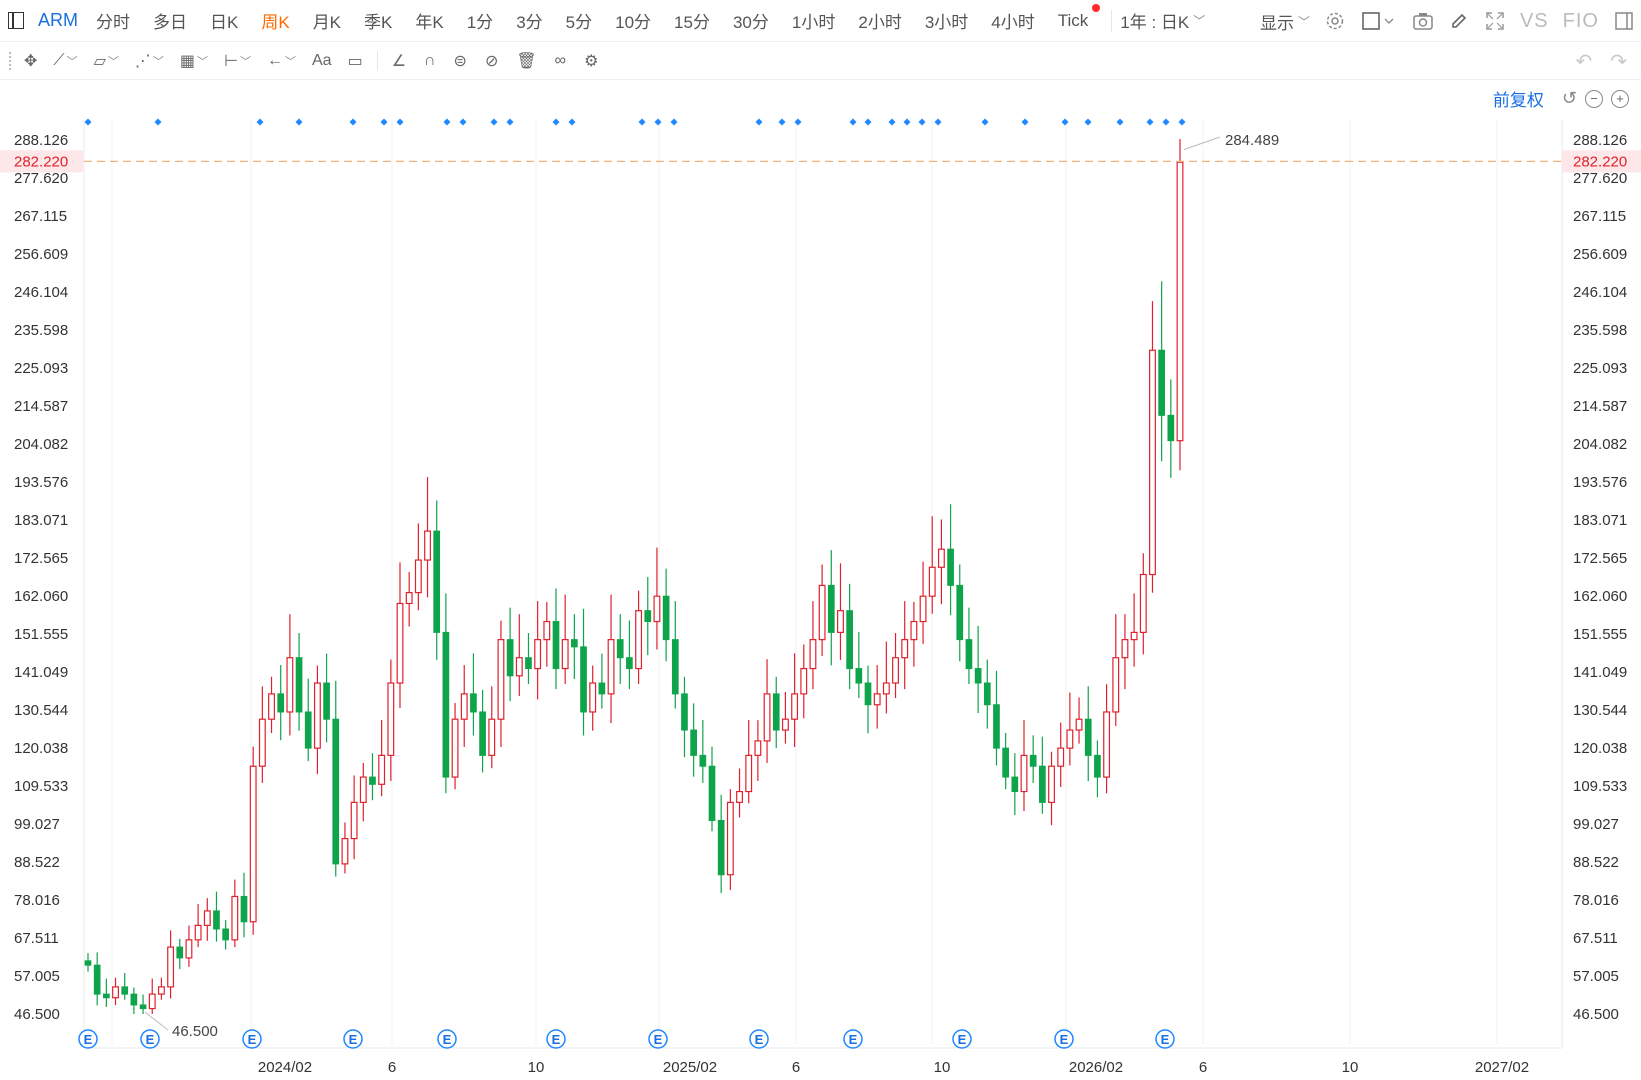  What do you see at coordinates (1618, 61) in the screenshot?
I see `redo-icon: ↷` at bounding box center [1618, 61].